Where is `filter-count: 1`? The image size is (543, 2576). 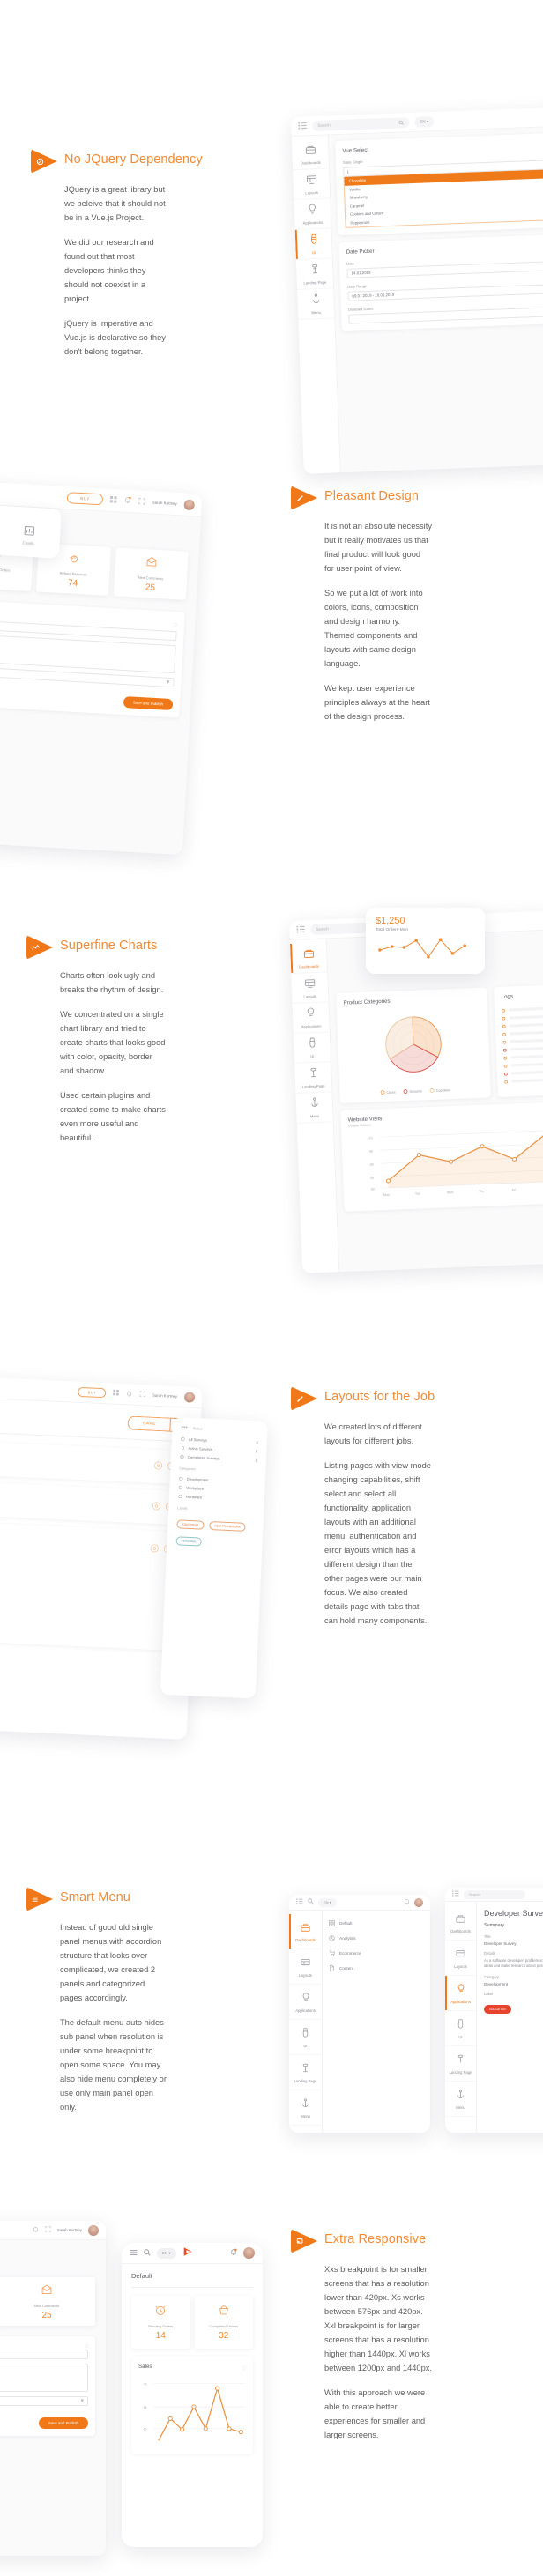
filter-count: 1 is located at coordinates (256, 1459).